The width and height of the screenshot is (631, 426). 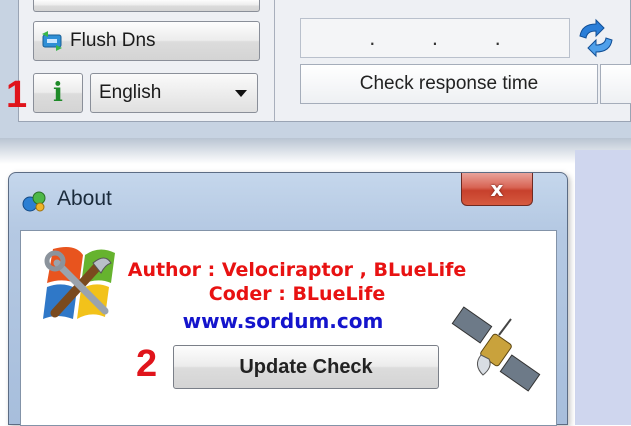 What do you see at coordinates (147, 364) in the screenshot?
I see `step-marker-2: 2` at bounding box center [147, 364].